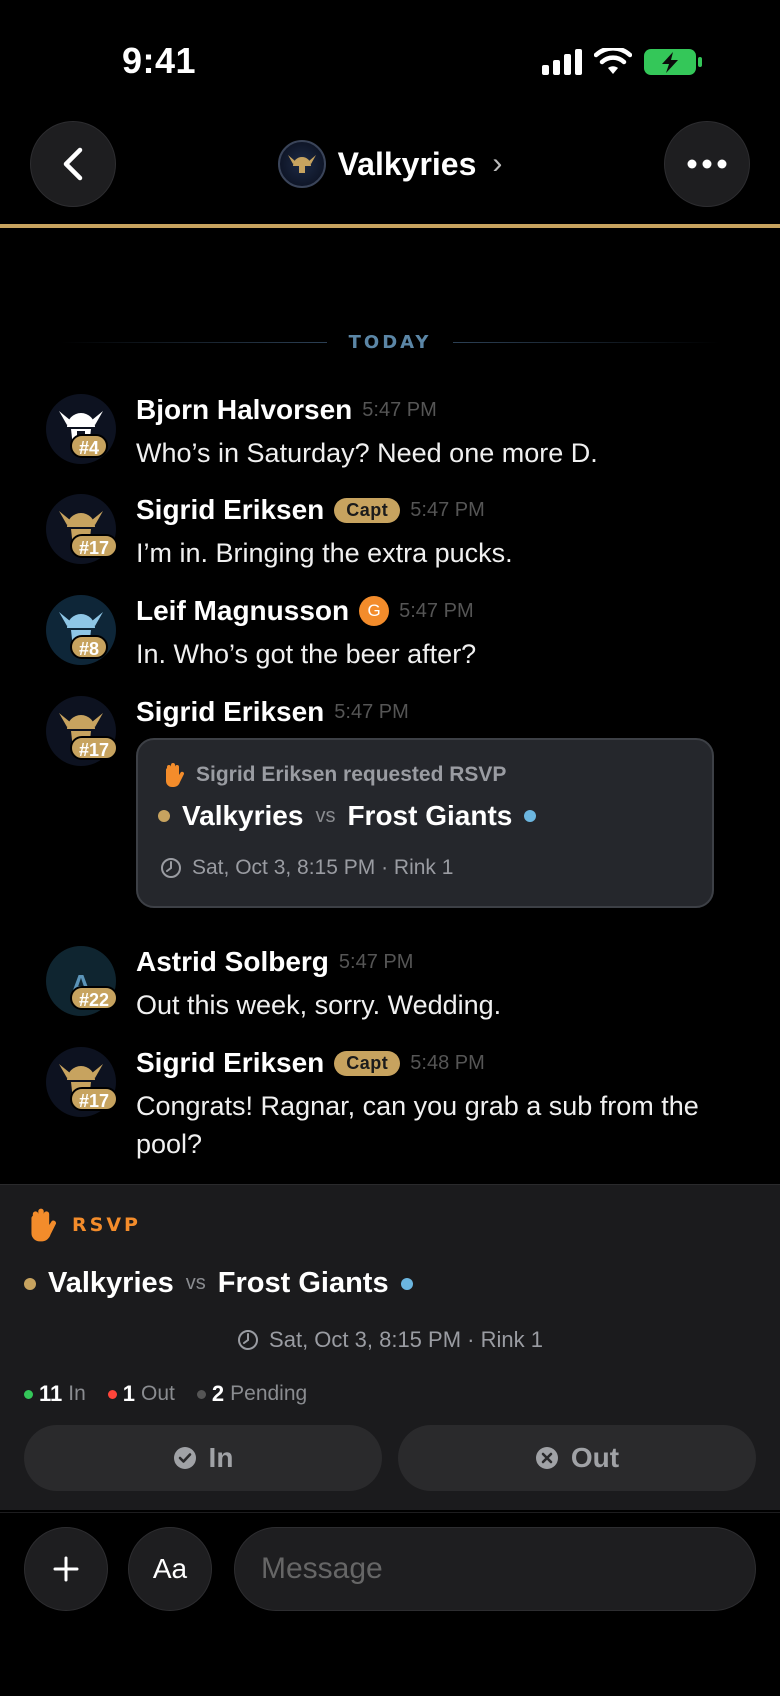  I want to click on checkmark-circle-icon, so click(184, 1458).